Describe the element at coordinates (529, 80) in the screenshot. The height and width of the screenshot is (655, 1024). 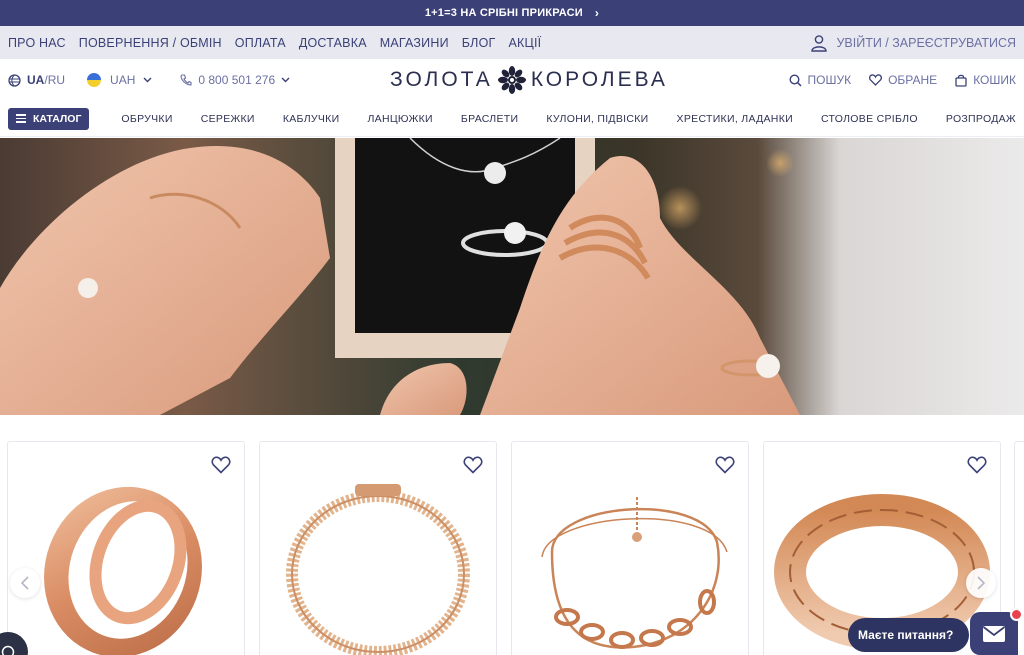
I see `site-logo: ЗОЛОТА КОРОЛЕВА` at that location.